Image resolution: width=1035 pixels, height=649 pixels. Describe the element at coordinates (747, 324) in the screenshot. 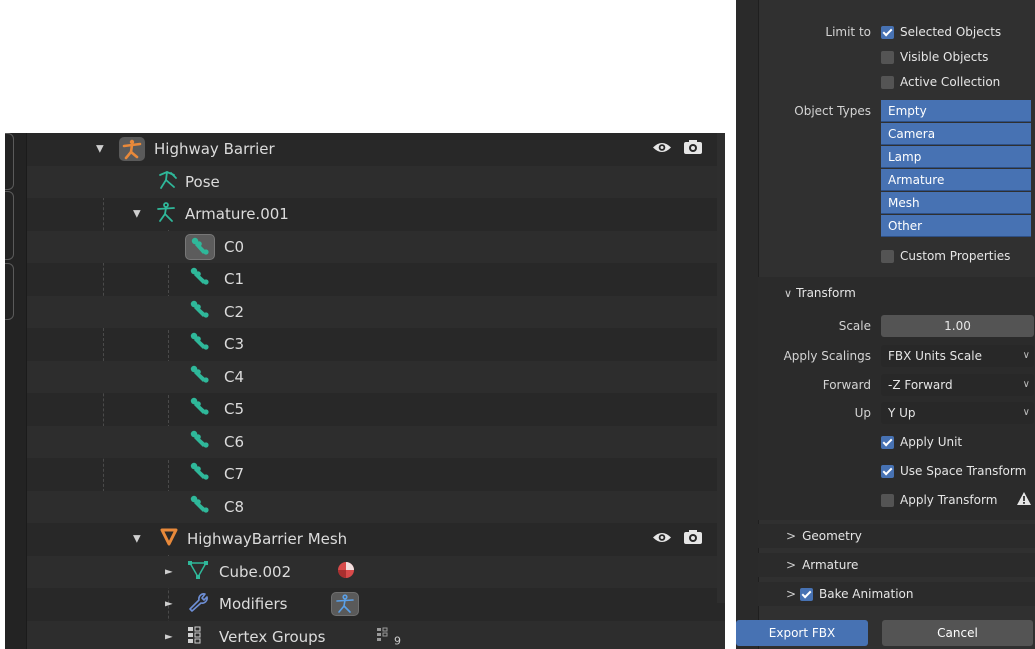

I see `panel-gutter` at that location.